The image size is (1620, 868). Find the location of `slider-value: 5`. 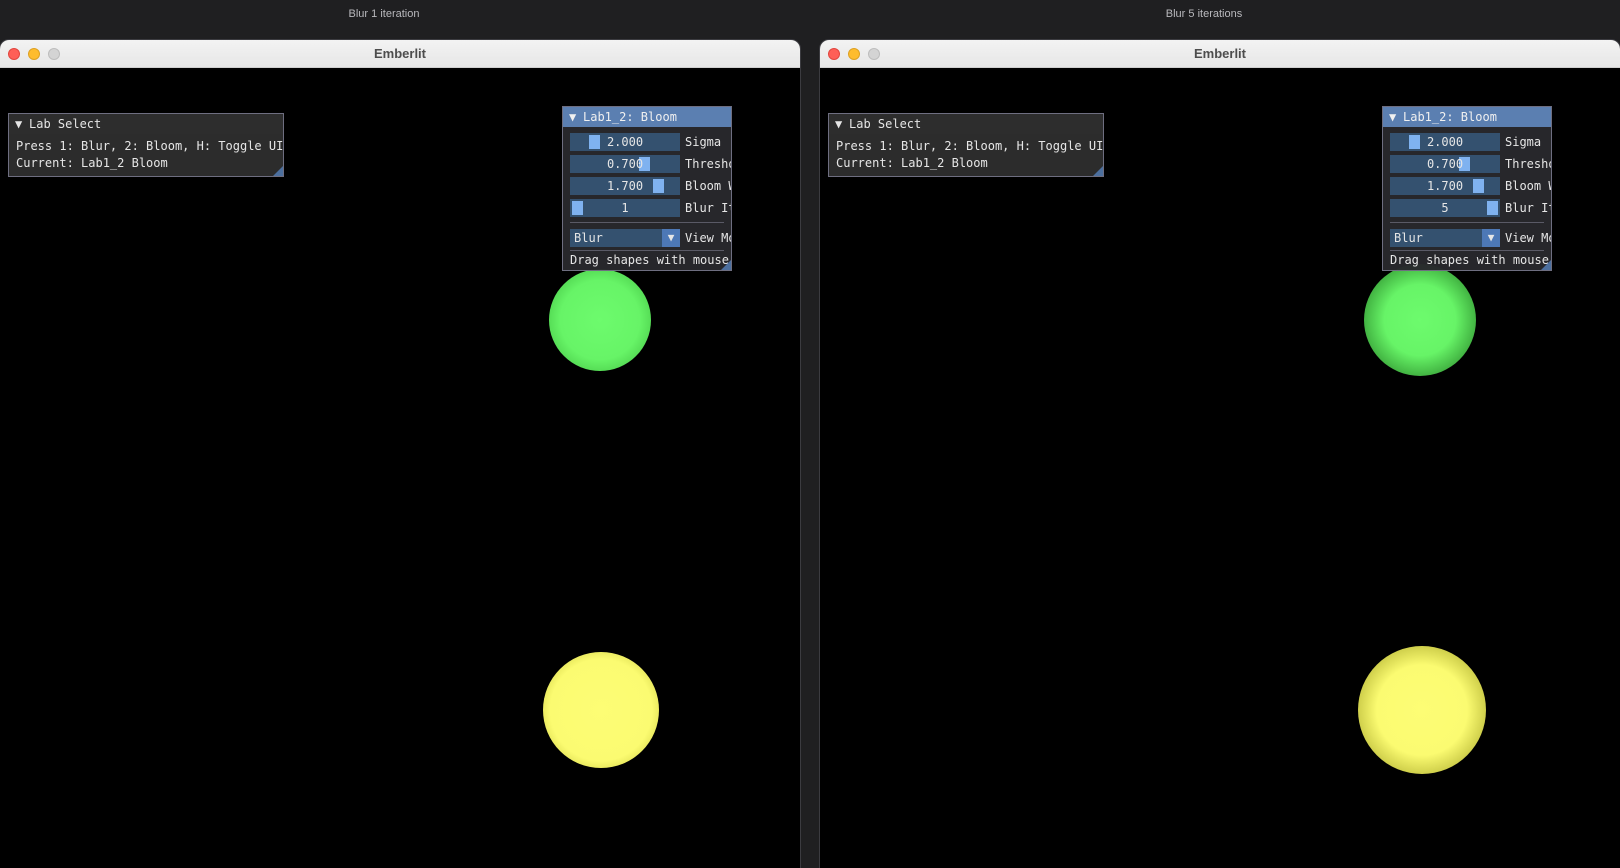

slider-value: 5 is located at coordinates (1445, 208).